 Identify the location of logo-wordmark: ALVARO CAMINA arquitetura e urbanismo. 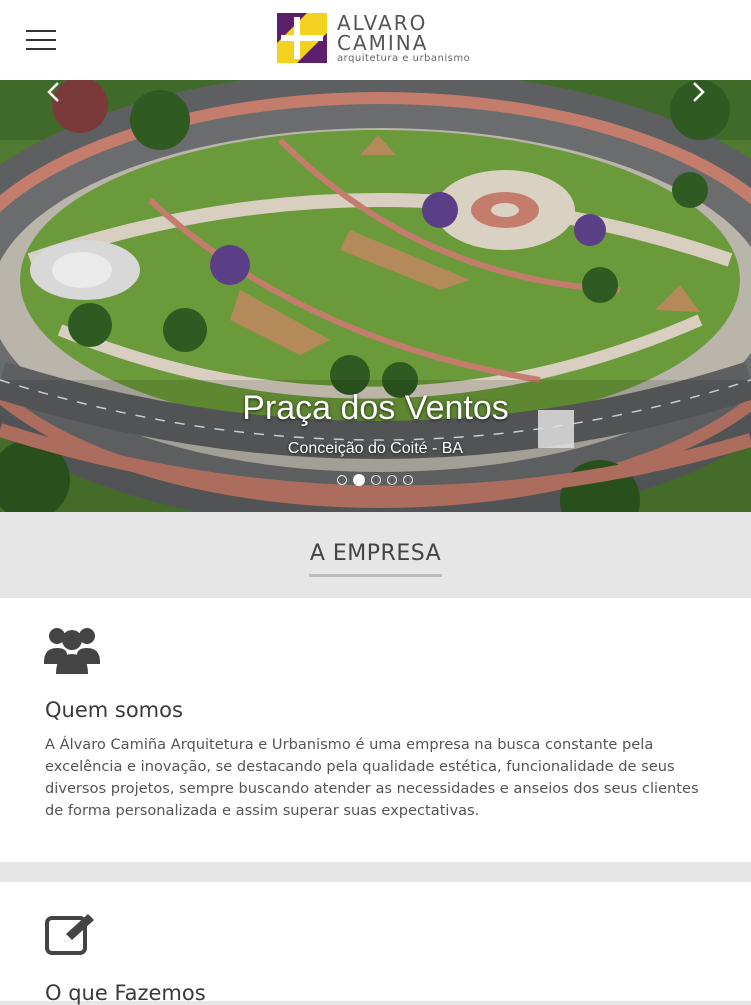
(407, 39).